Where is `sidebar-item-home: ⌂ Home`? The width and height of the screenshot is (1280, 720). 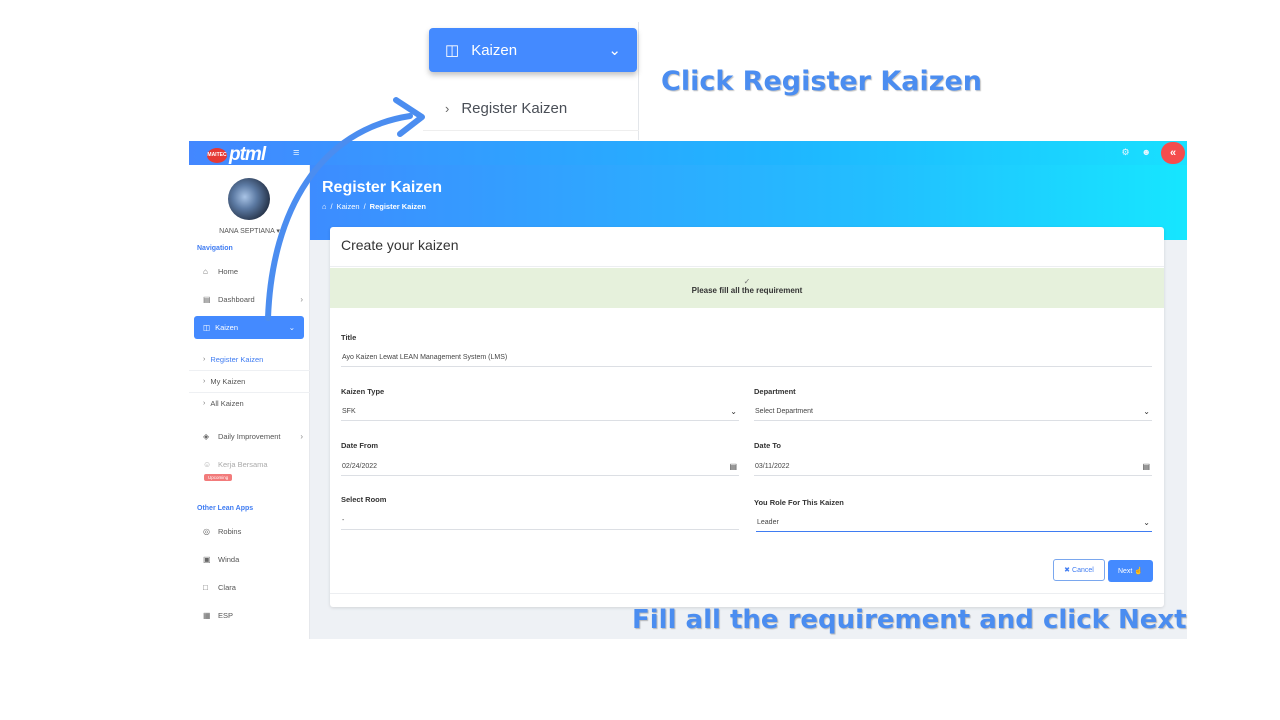
sidebar-item-home: ⌂ Home is located at coordinates (253, 271).